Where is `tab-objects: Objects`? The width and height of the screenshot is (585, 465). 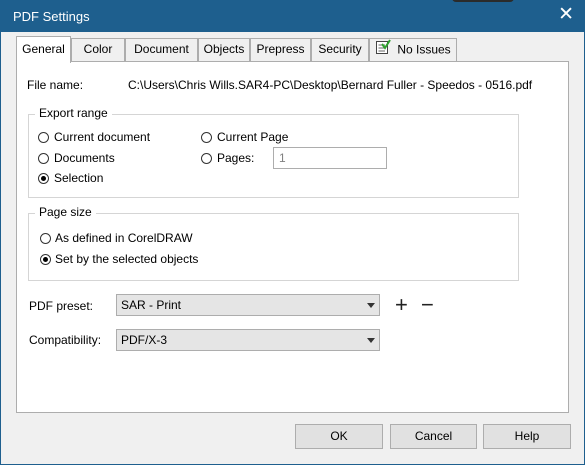
tab-objects: Objects is located at coordinates (224, 49).